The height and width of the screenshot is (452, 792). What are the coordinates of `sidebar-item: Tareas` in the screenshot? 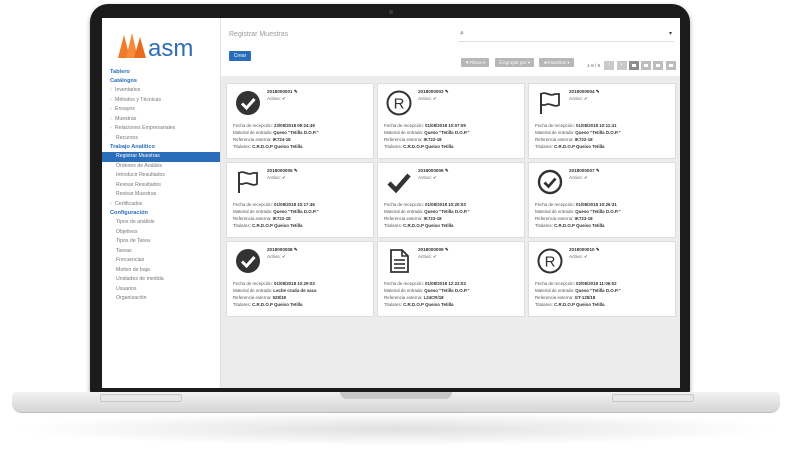 It's located at (161, 252).